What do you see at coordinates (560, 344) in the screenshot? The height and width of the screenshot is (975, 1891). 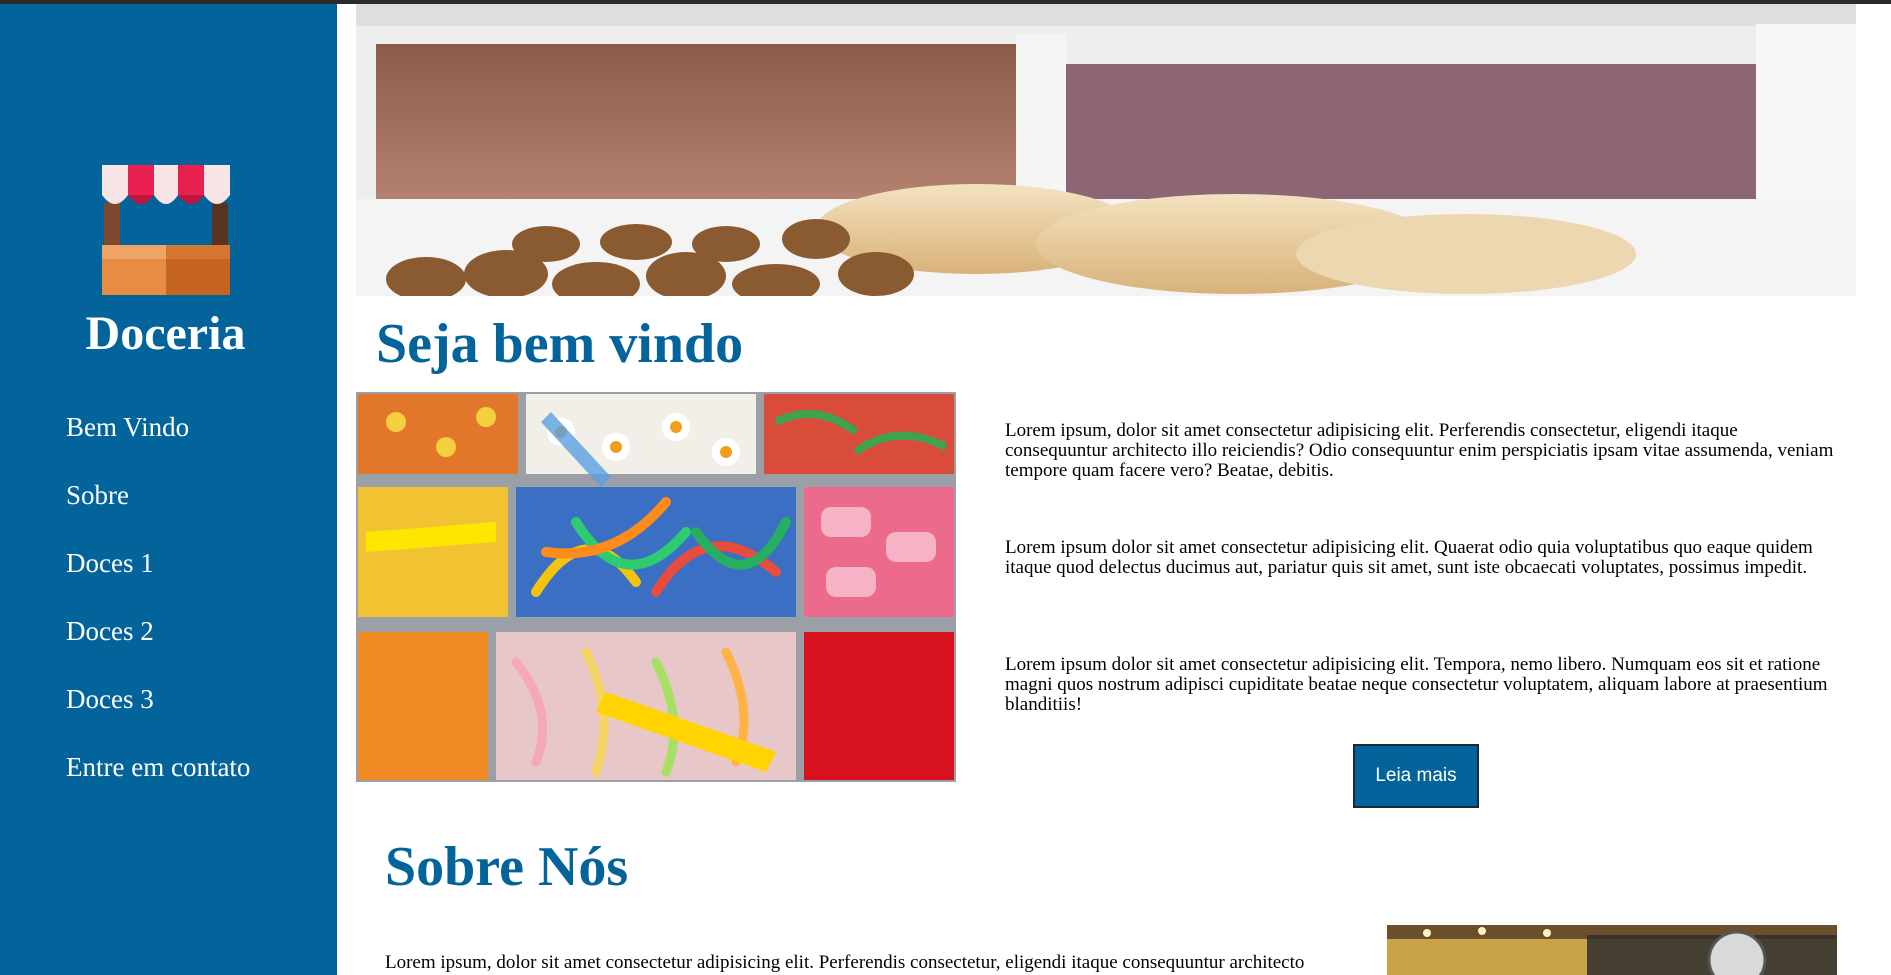 I see `welcome-title: Seja bem vindo` at bounding box center [560, 344].